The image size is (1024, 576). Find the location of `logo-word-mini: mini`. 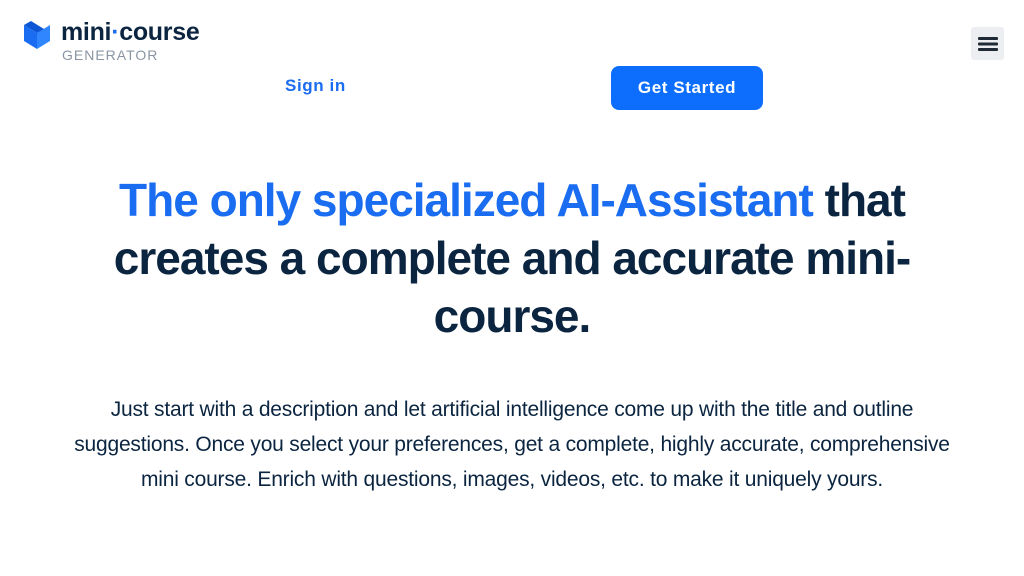

logo-word-mini: mini is located at coordinates (86, 32).